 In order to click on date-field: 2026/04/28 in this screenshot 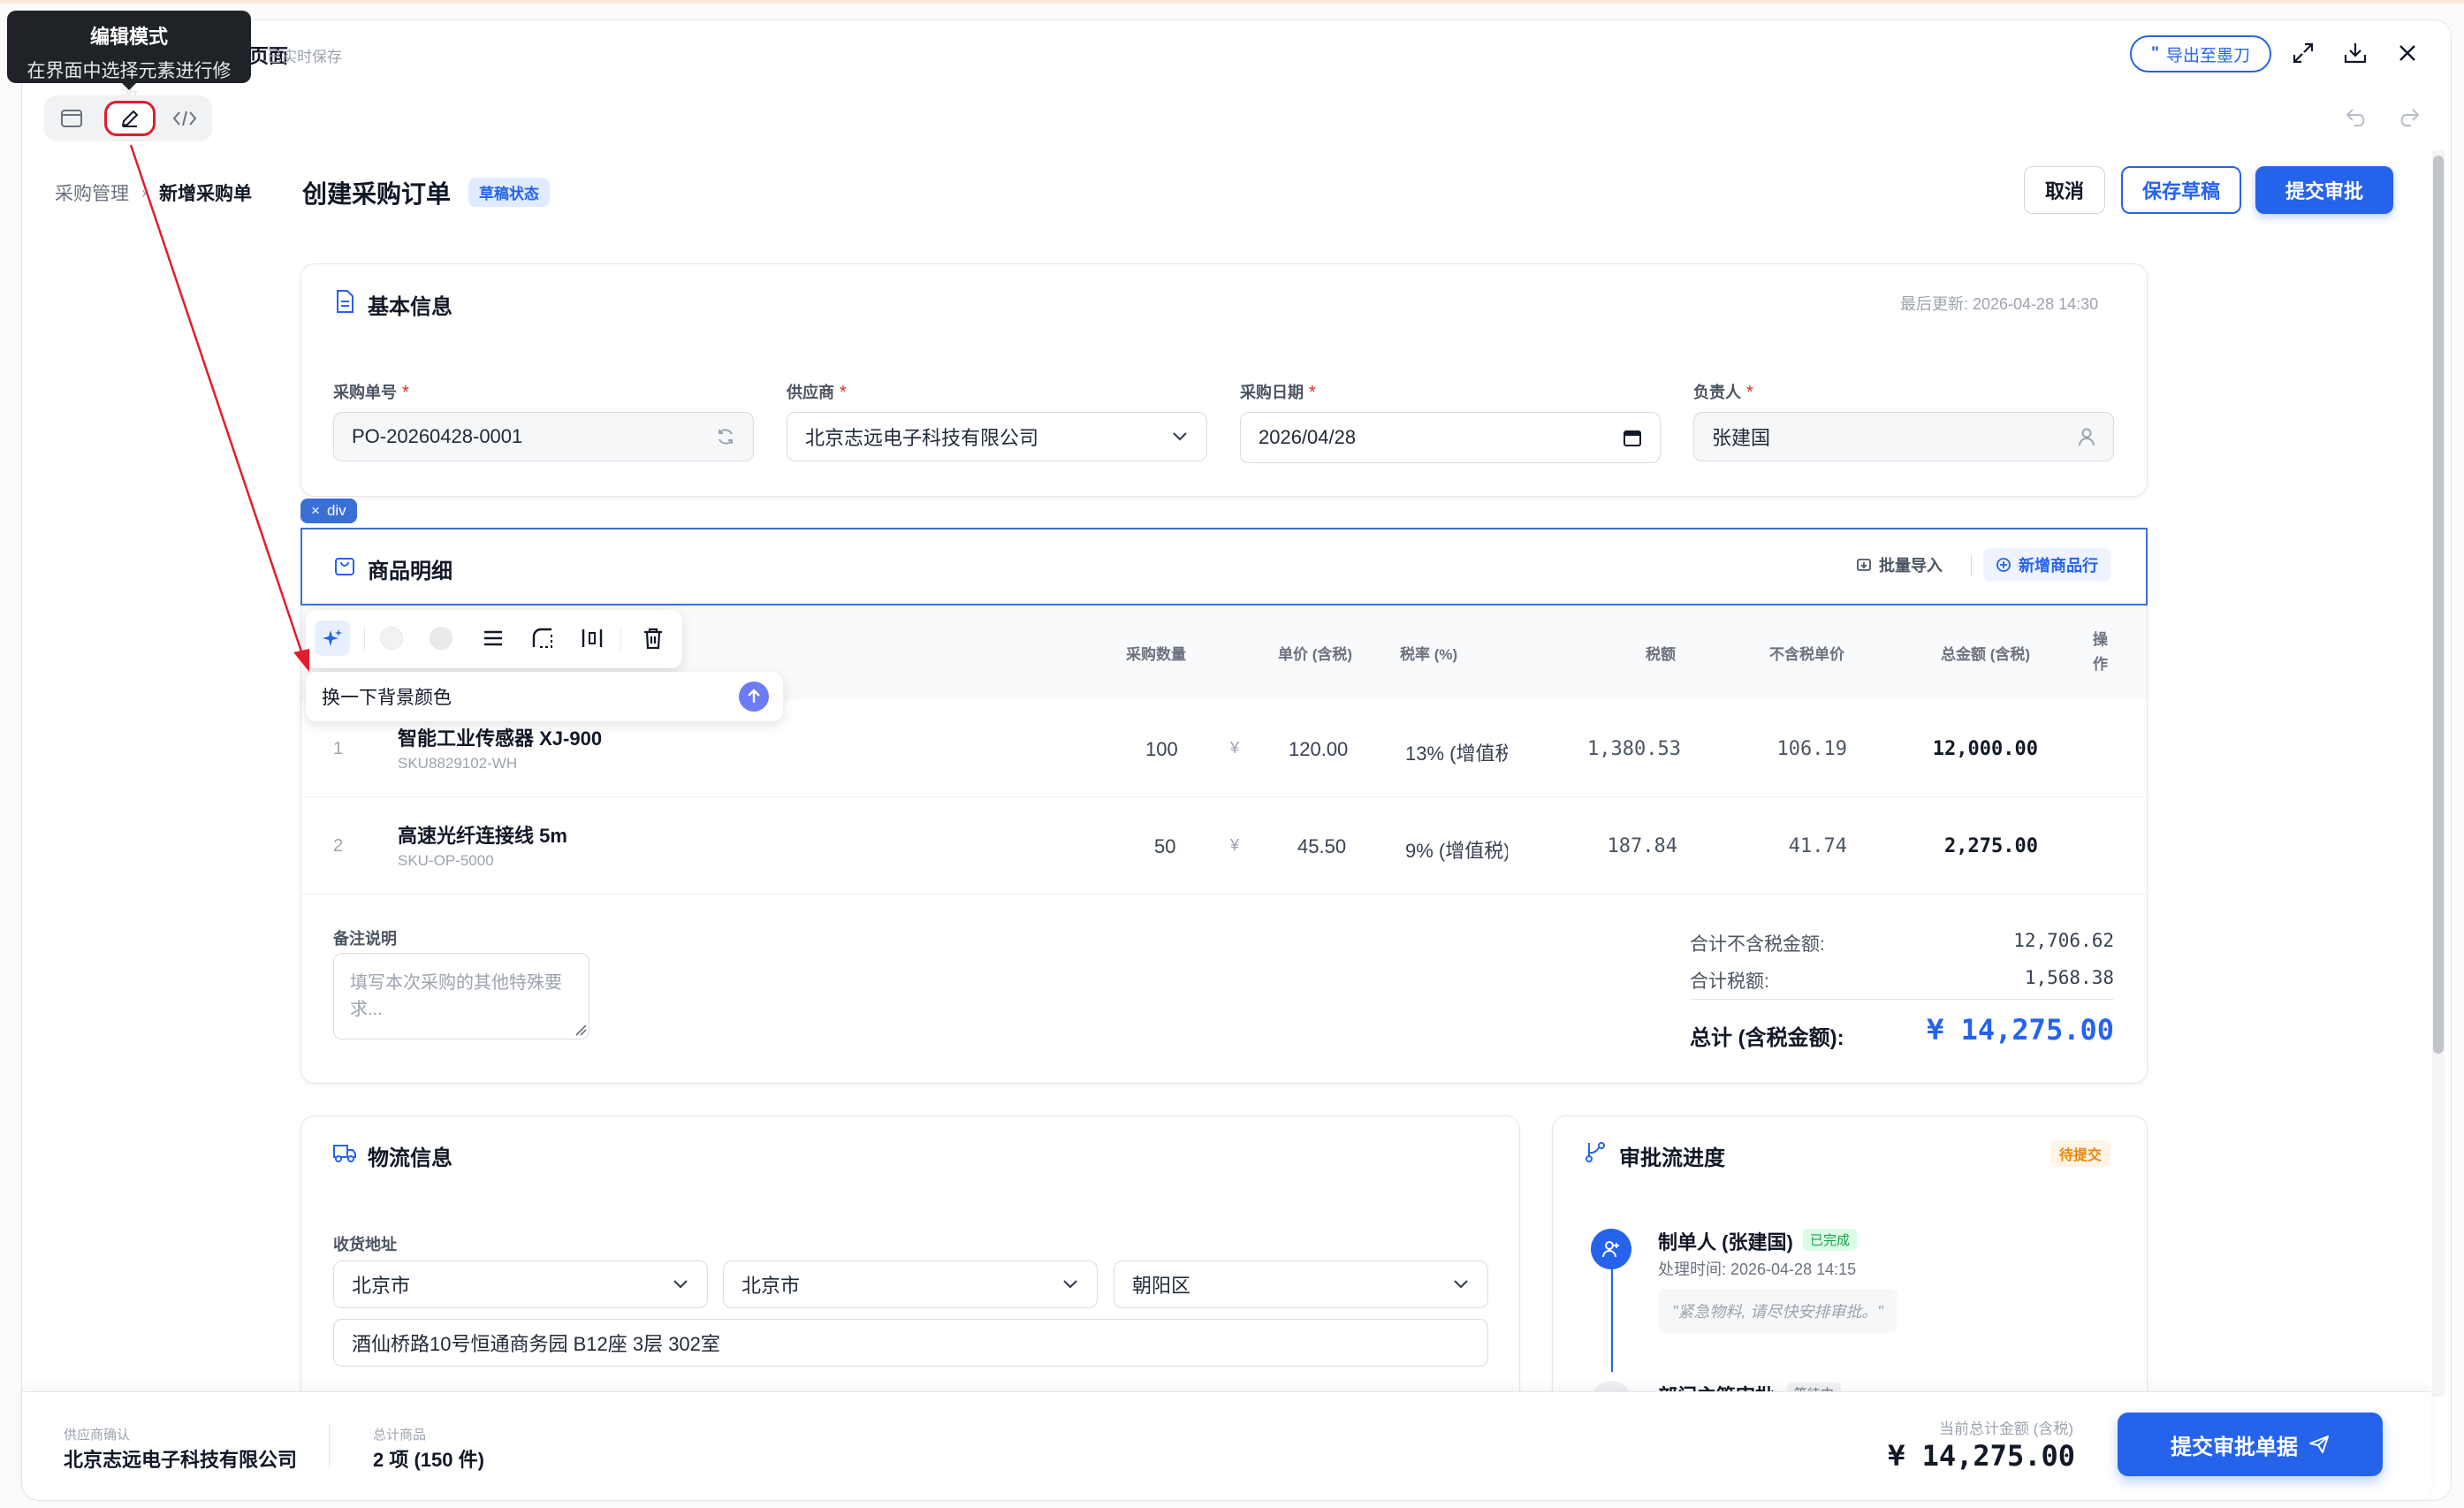, I will do `click(1450, 438)`.